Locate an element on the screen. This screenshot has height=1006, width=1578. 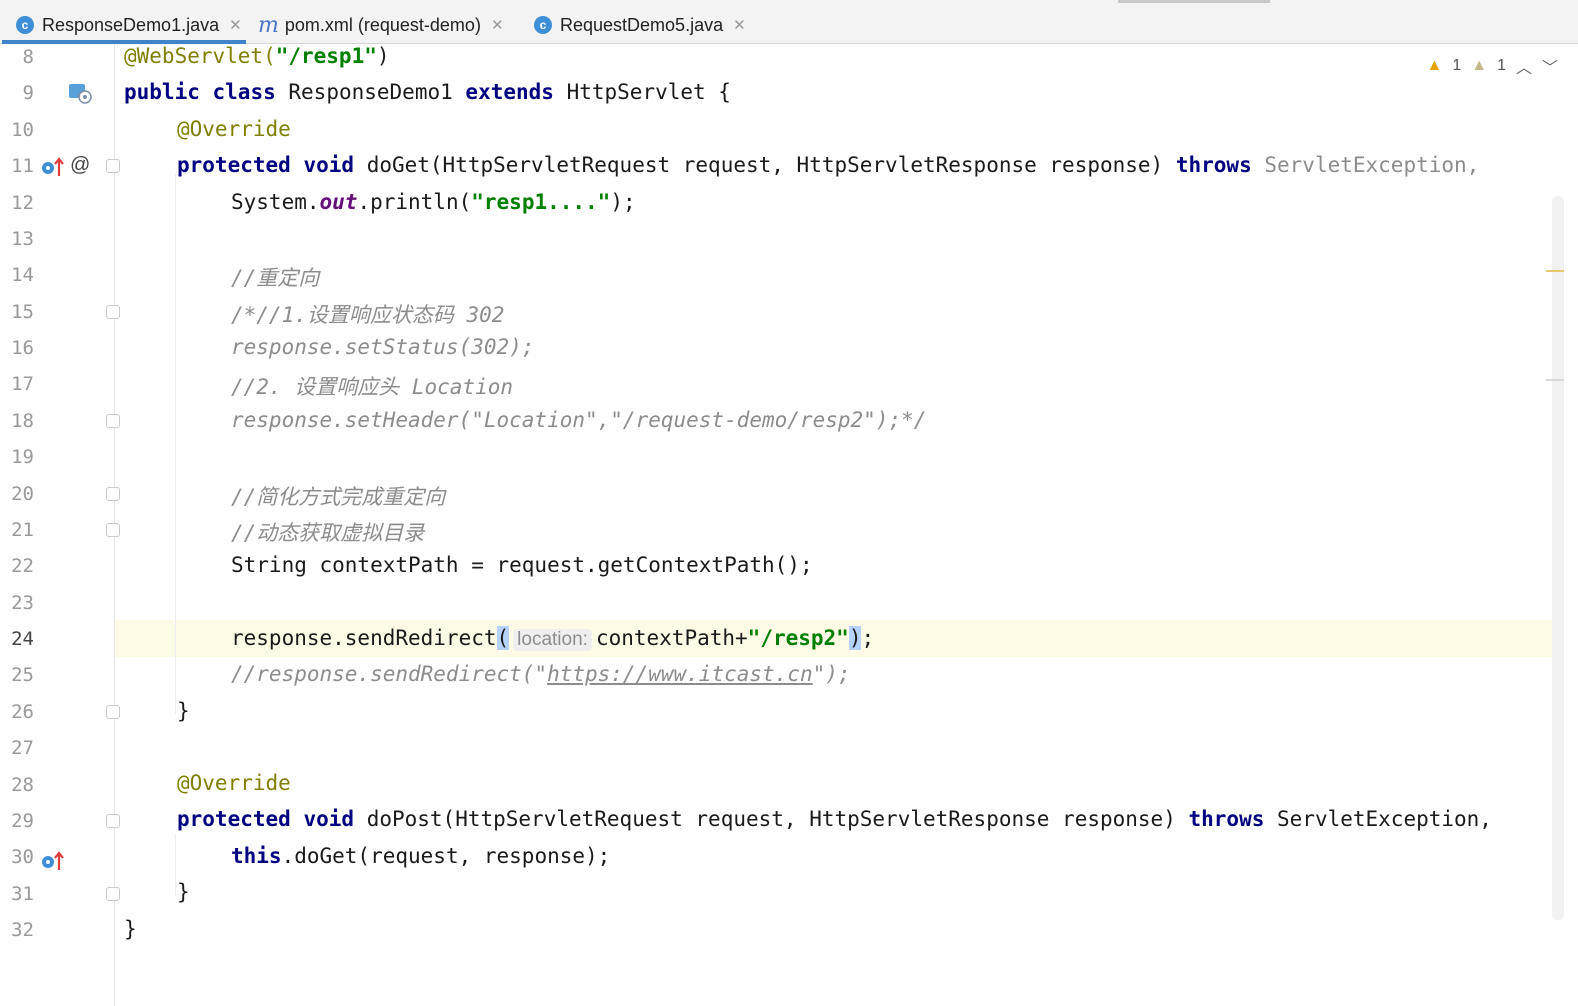
tab-label: ResponseDemo1.java is located at coordinates (131, 24).